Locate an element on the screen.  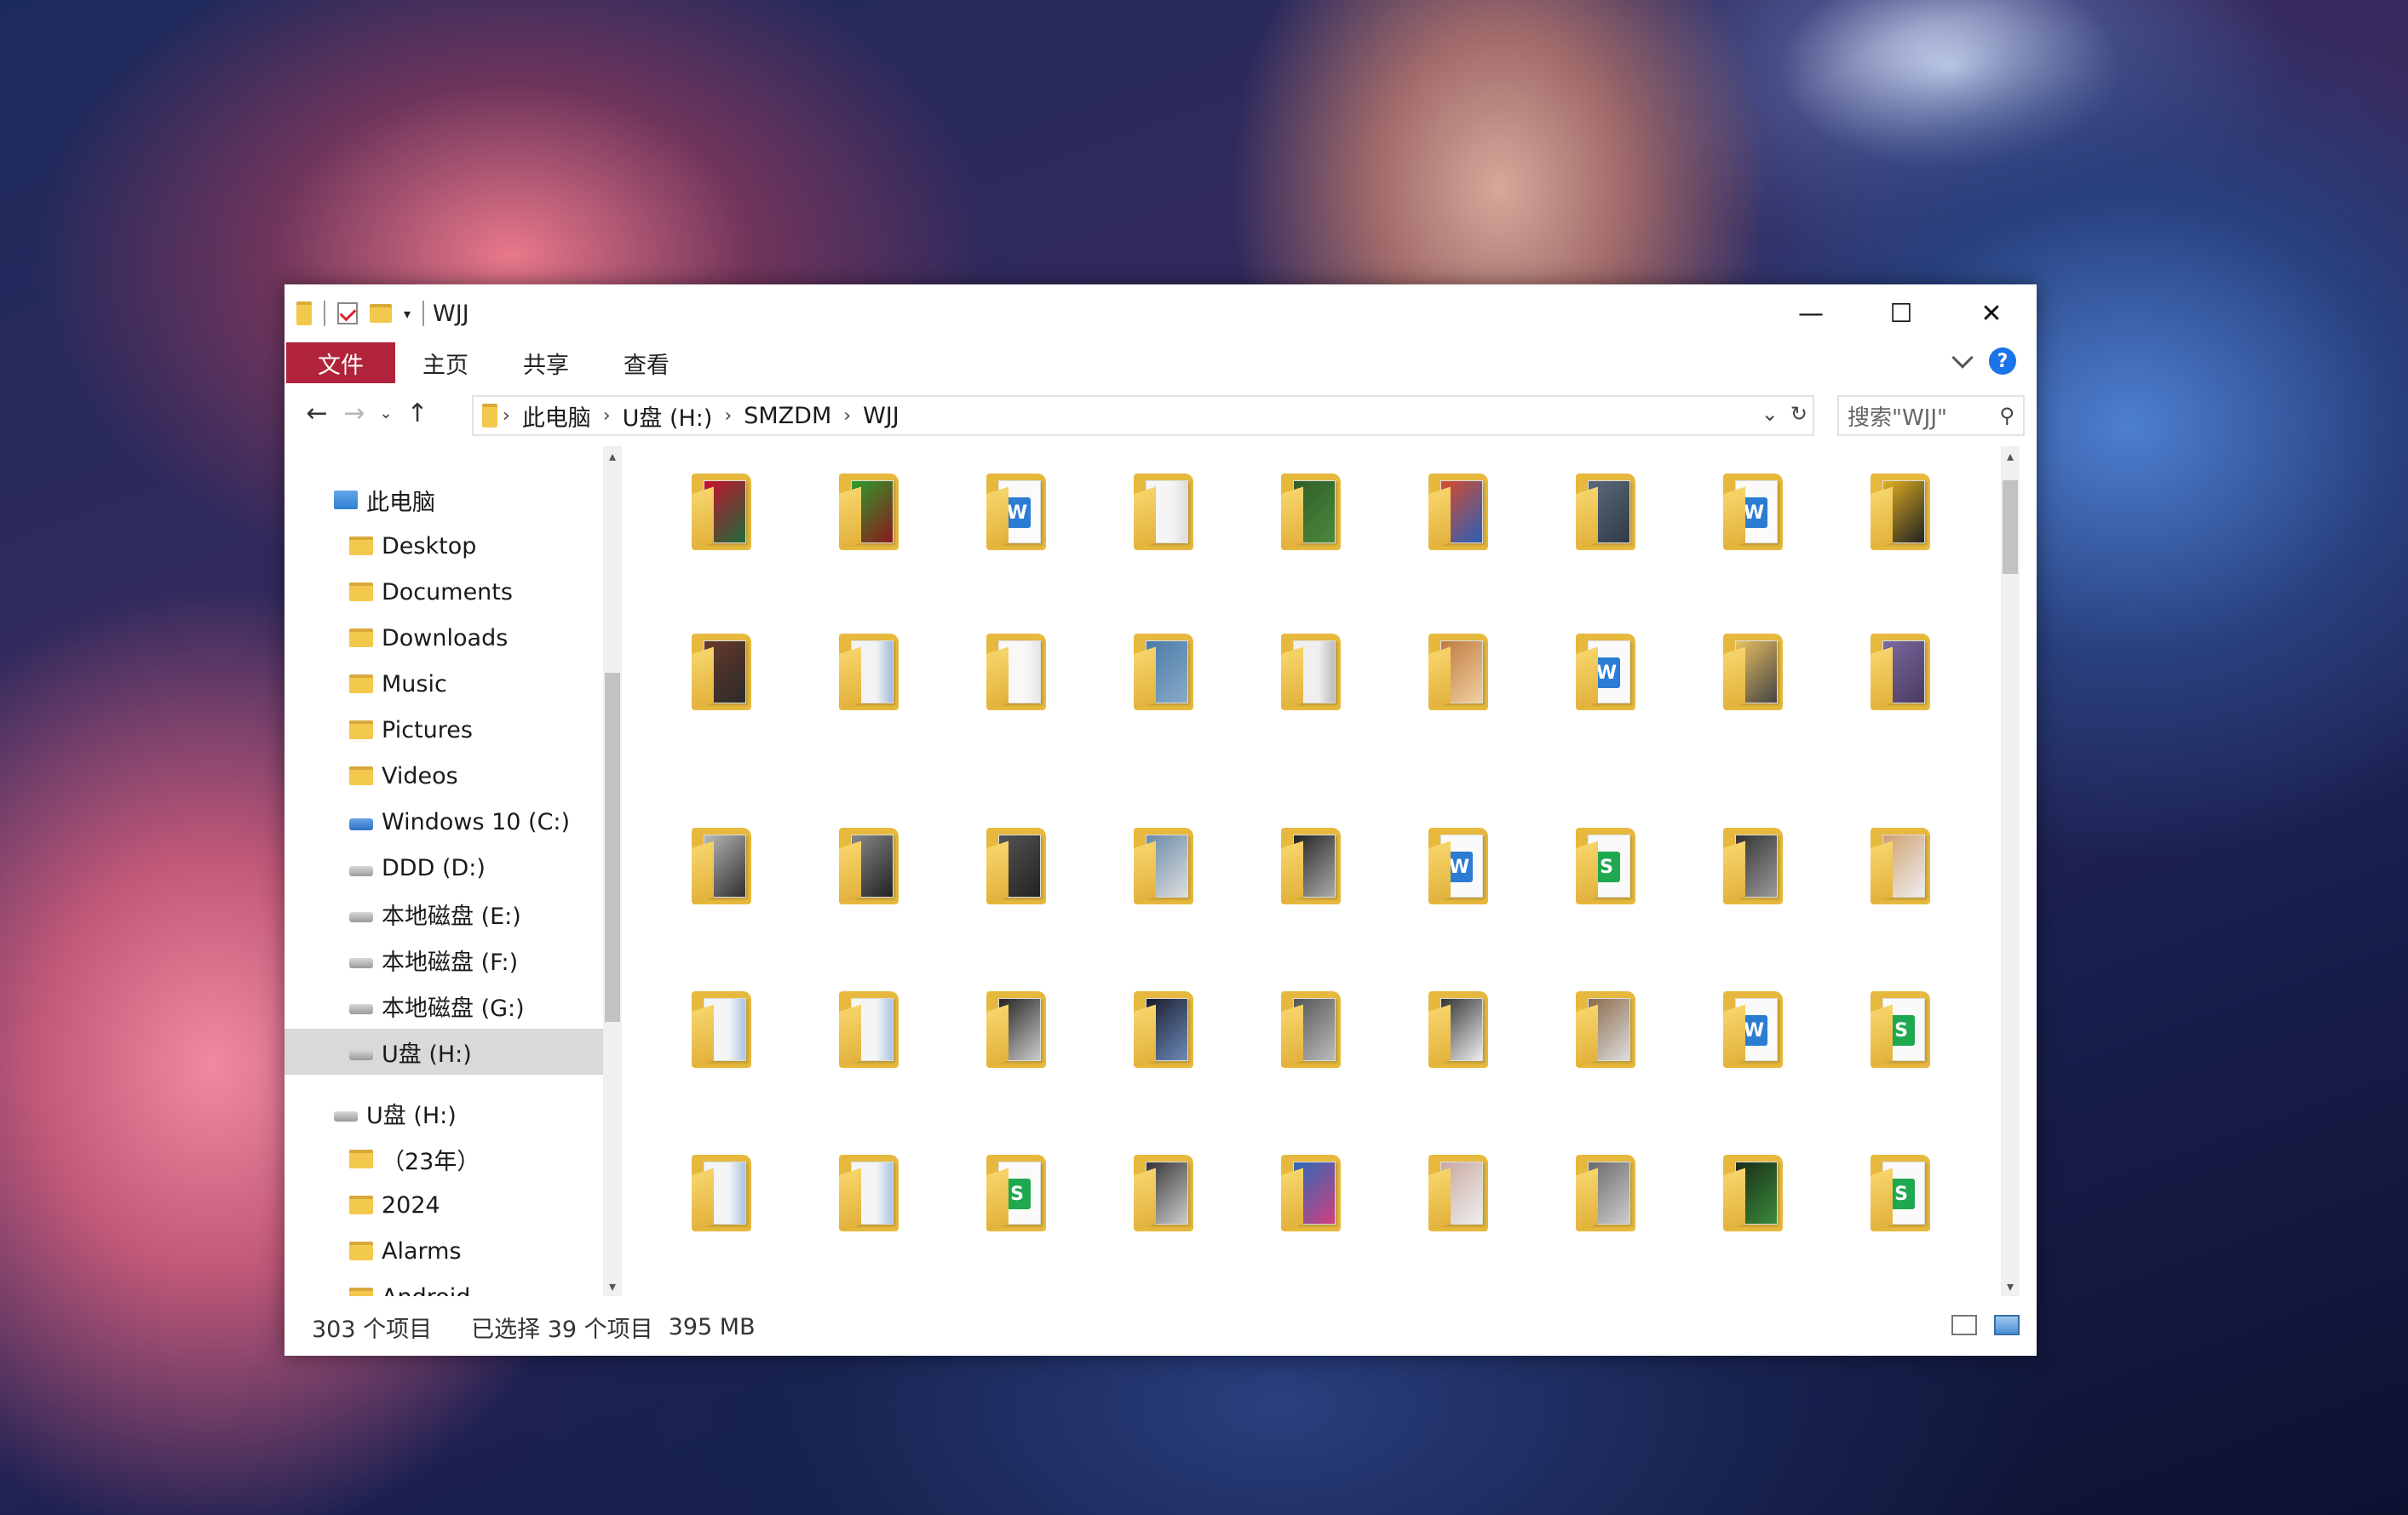
sidebar-scrollbar: ▴ ▾ is located at coordinates (612, 871).